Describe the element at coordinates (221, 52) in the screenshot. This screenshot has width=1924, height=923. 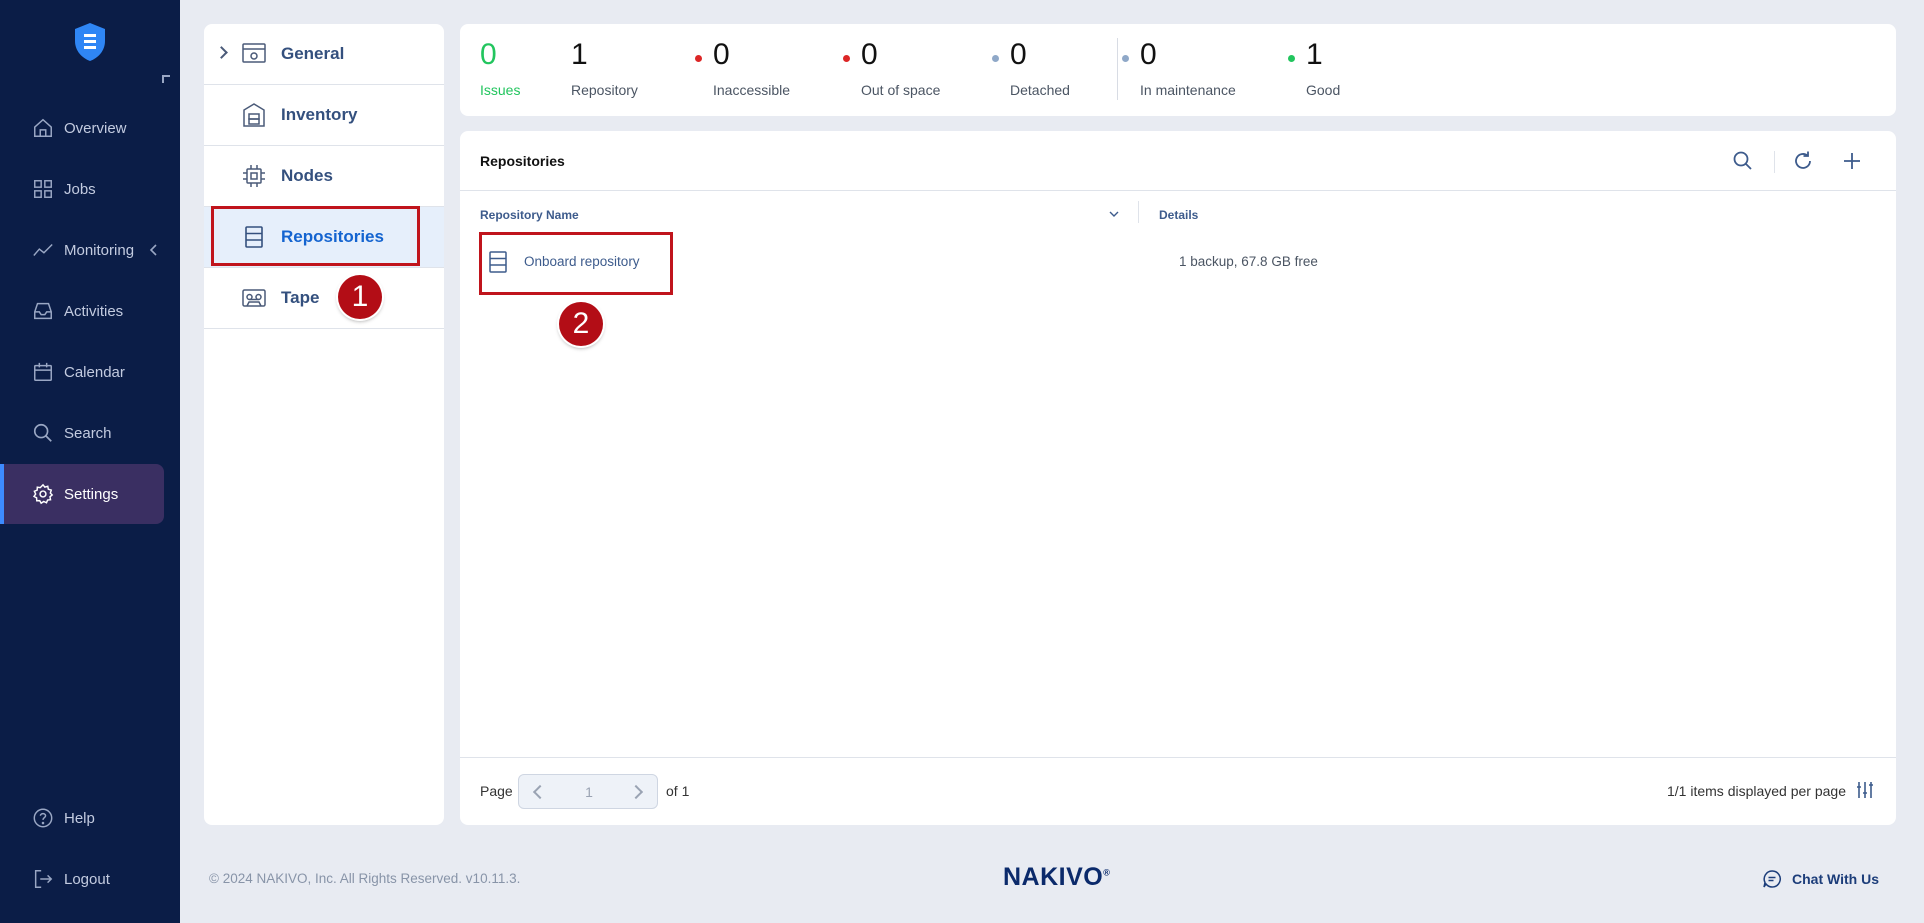
I see `expand-arrow-icon` at that location.